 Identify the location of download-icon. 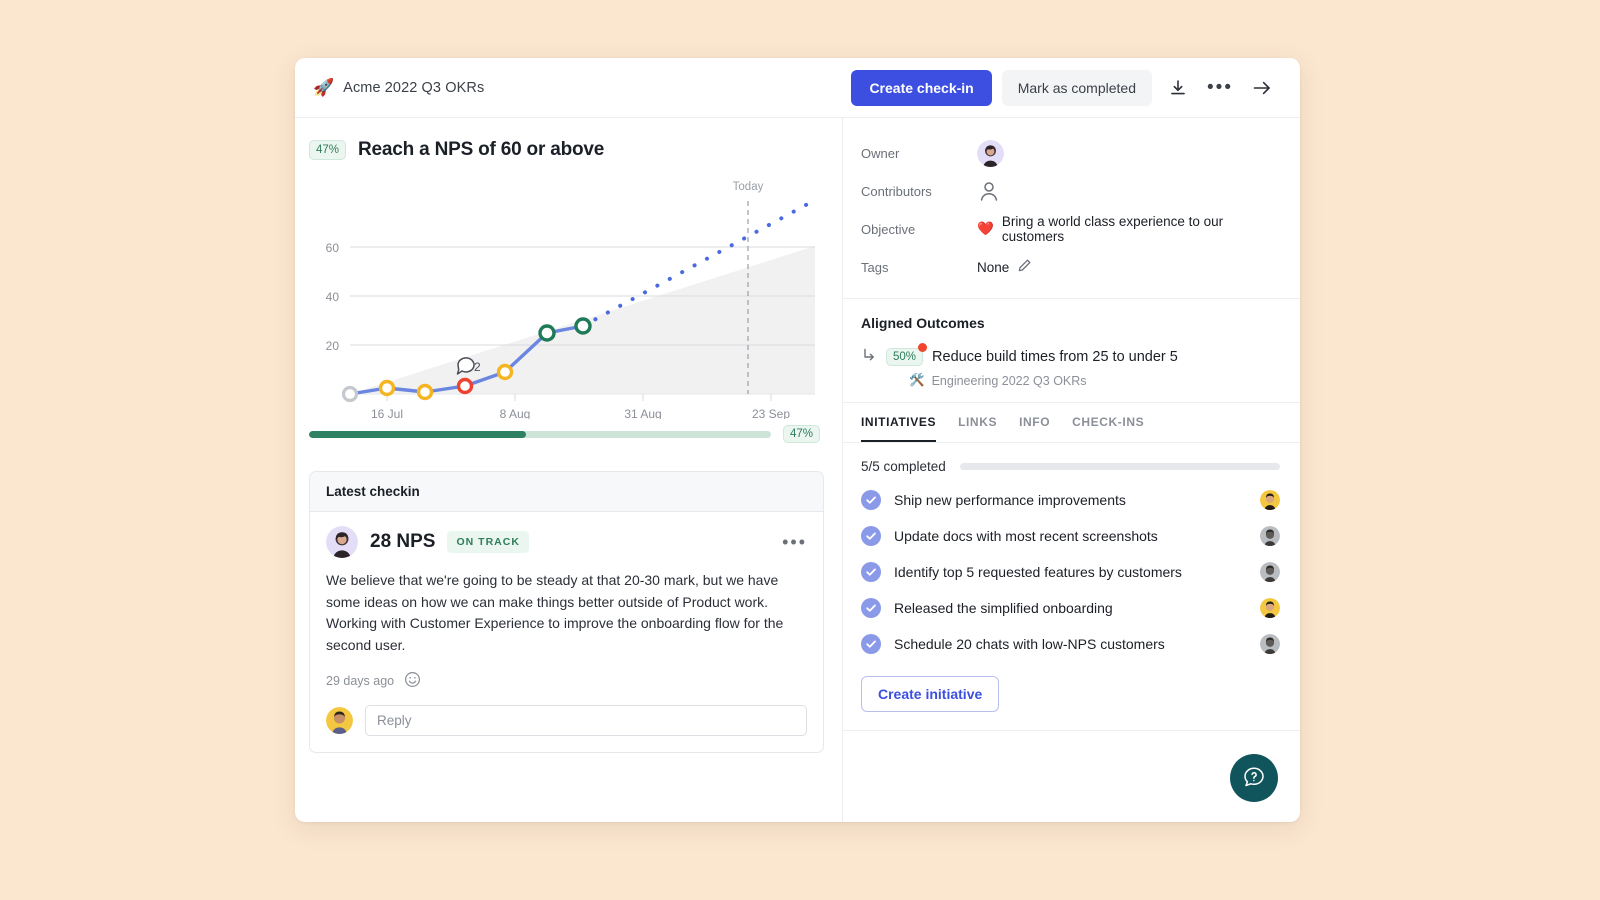
(1178, 88).